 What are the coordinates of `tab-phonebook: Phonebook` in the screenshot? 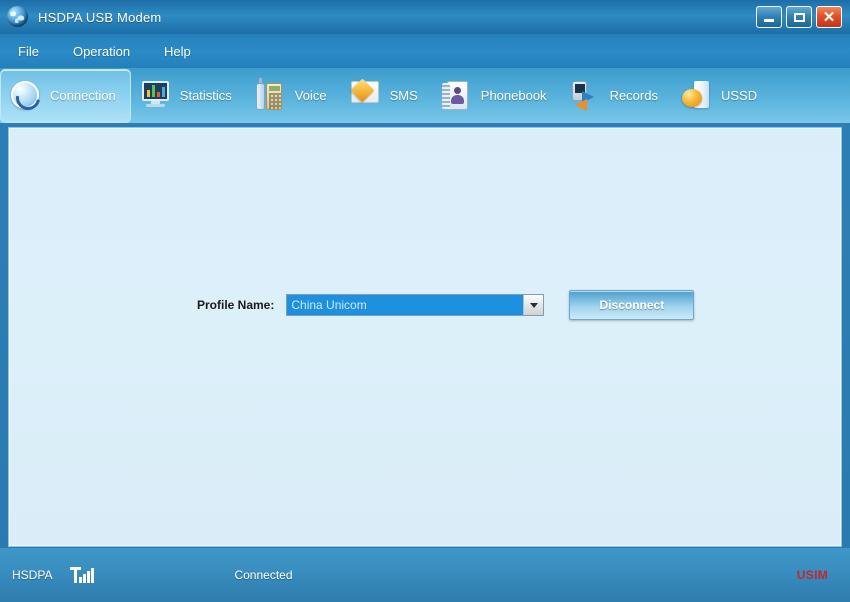 It's located at (496, 95).